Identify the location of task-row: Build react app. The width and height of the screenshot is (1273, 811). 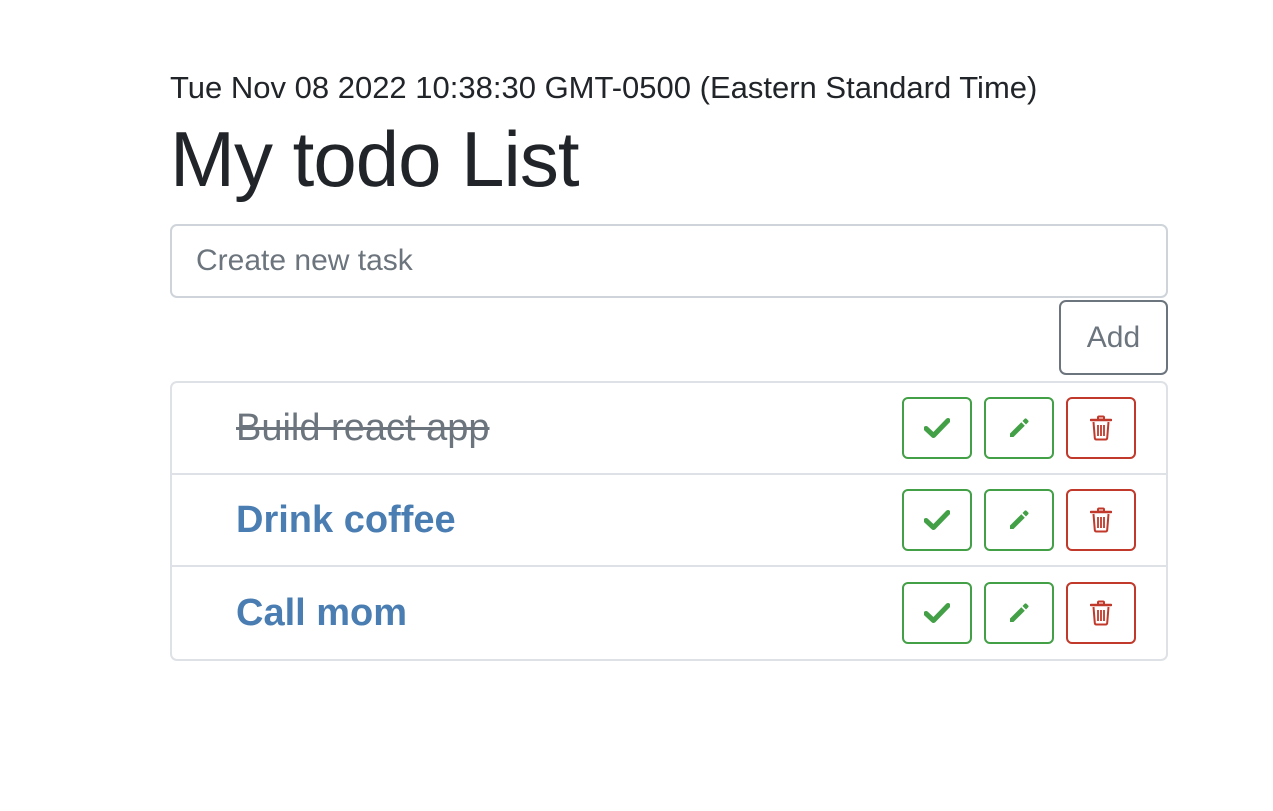
(669, 429).